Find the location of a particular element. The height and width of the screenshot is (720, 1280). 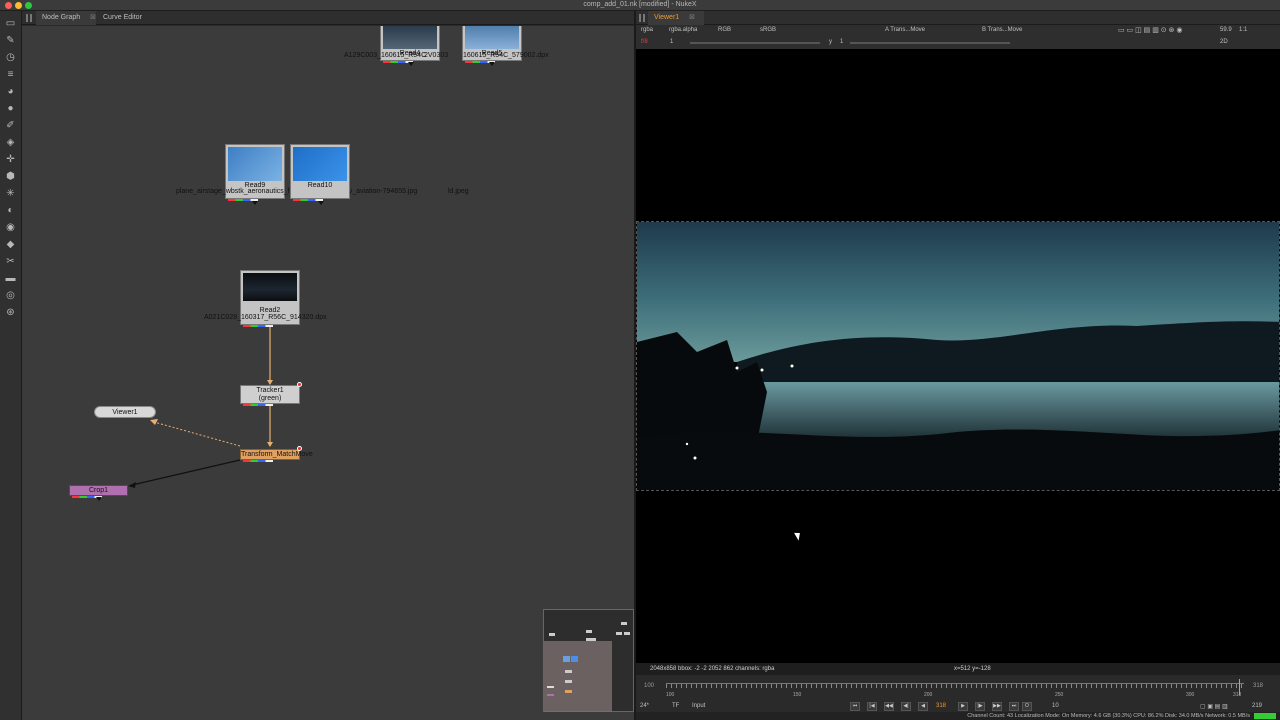

timeline-frame-dropdown: TF is located at coordinates (675, 706).